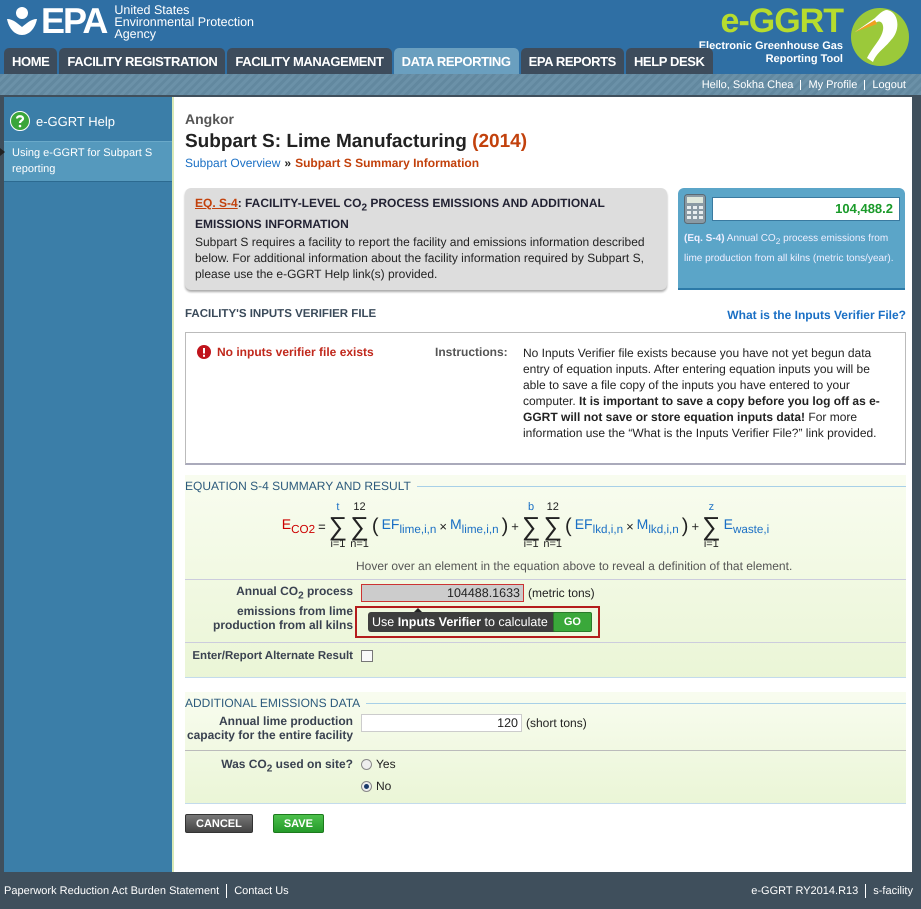  I want to click on facility-name: Angkor, so click(210, 119).